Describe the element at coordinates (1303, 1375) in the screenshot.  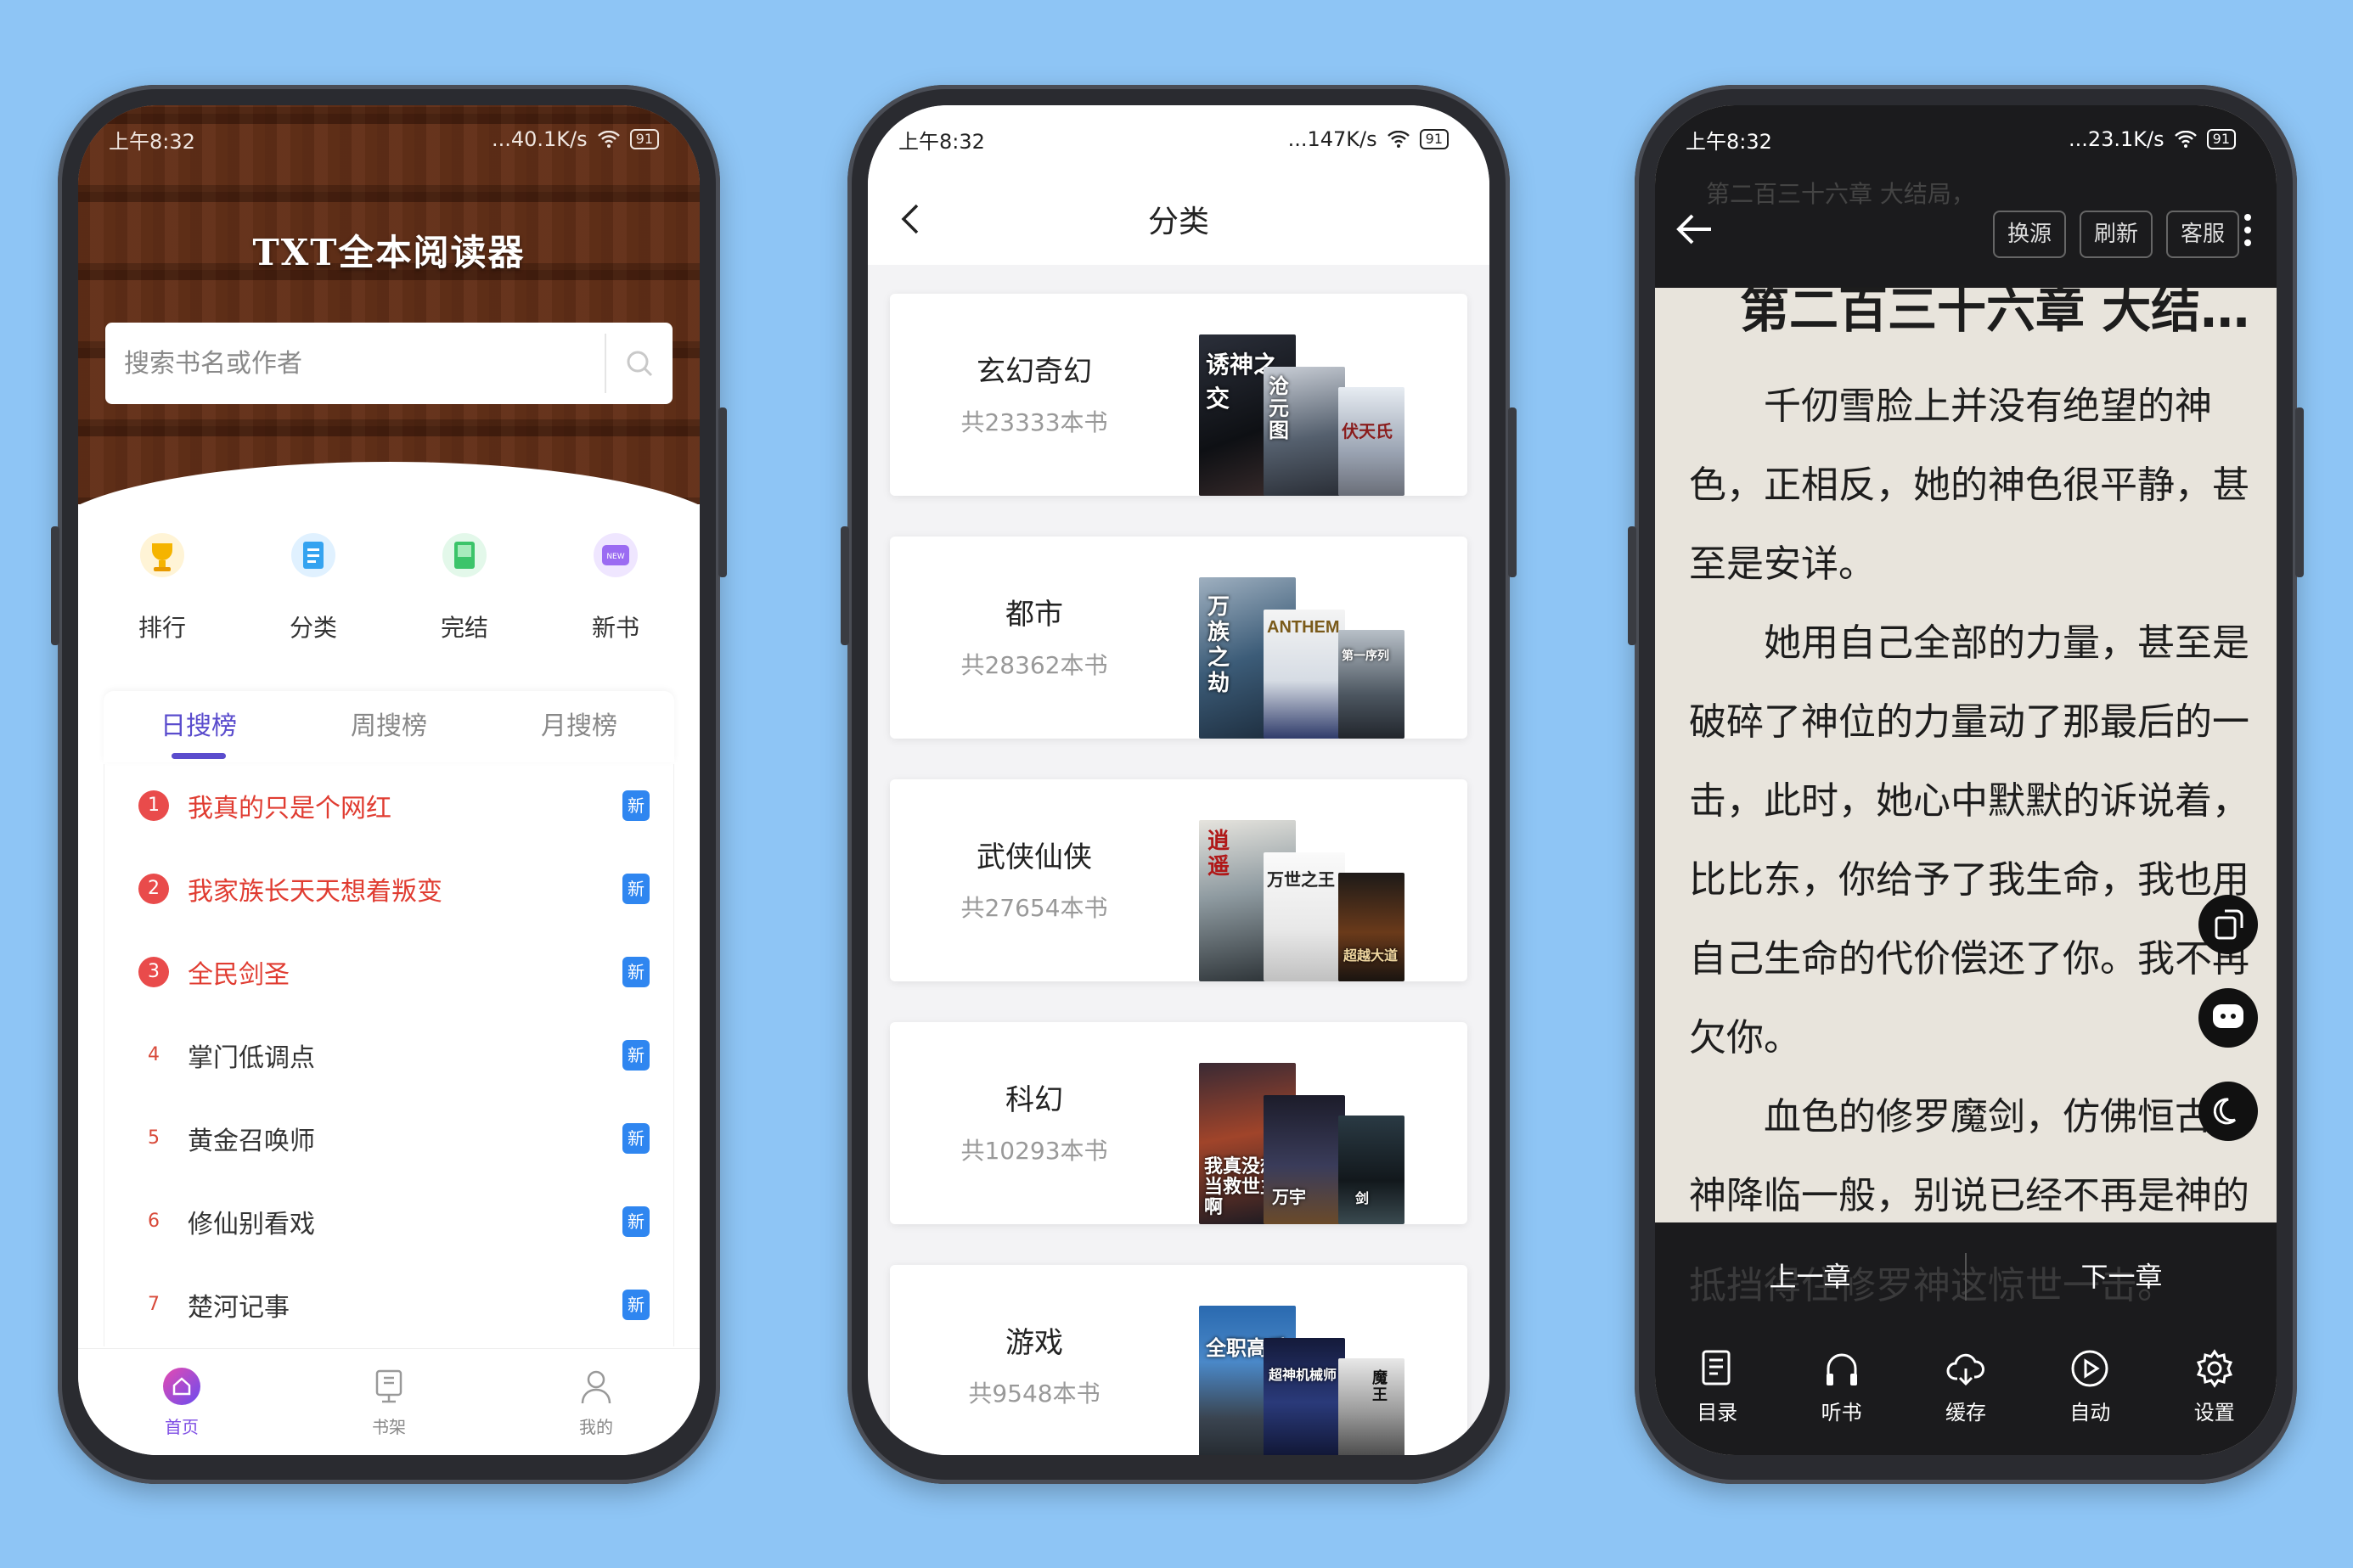
I see `cover-title: 超神机械师` at that location.